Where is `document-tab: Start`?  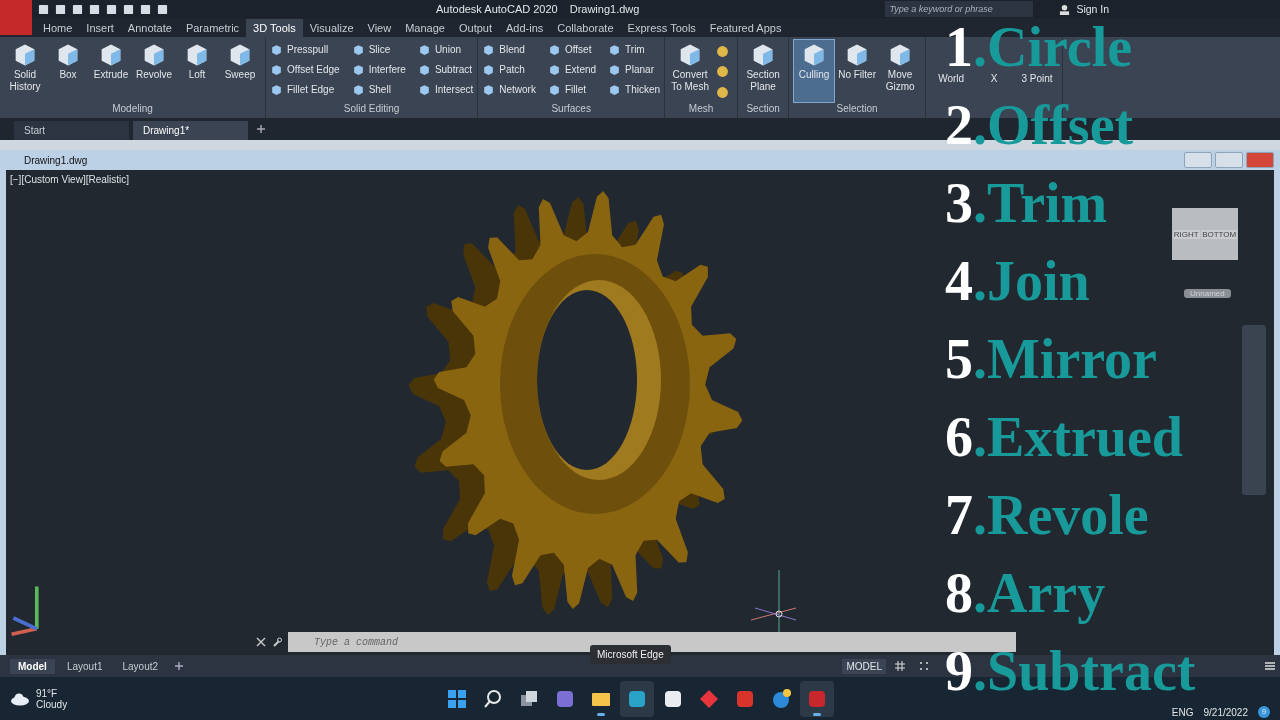
document-tab: Start is located at coordinates (71, 130).